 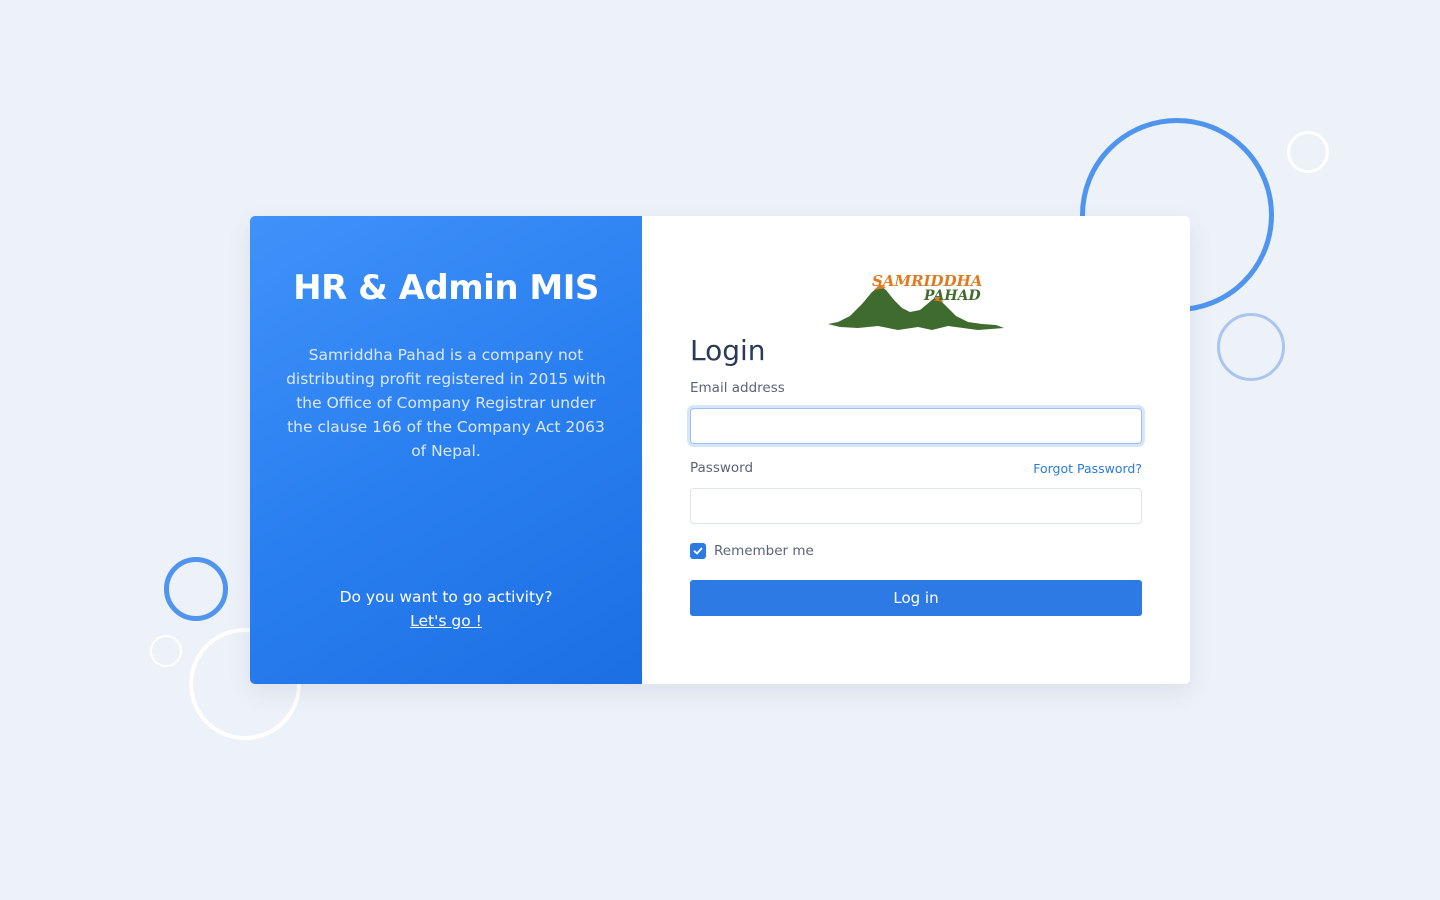 What do you see at coordinates (166, 651) in the screenshot?
I see `decor-circle-tiny-white` at bounding box center [166, 651].